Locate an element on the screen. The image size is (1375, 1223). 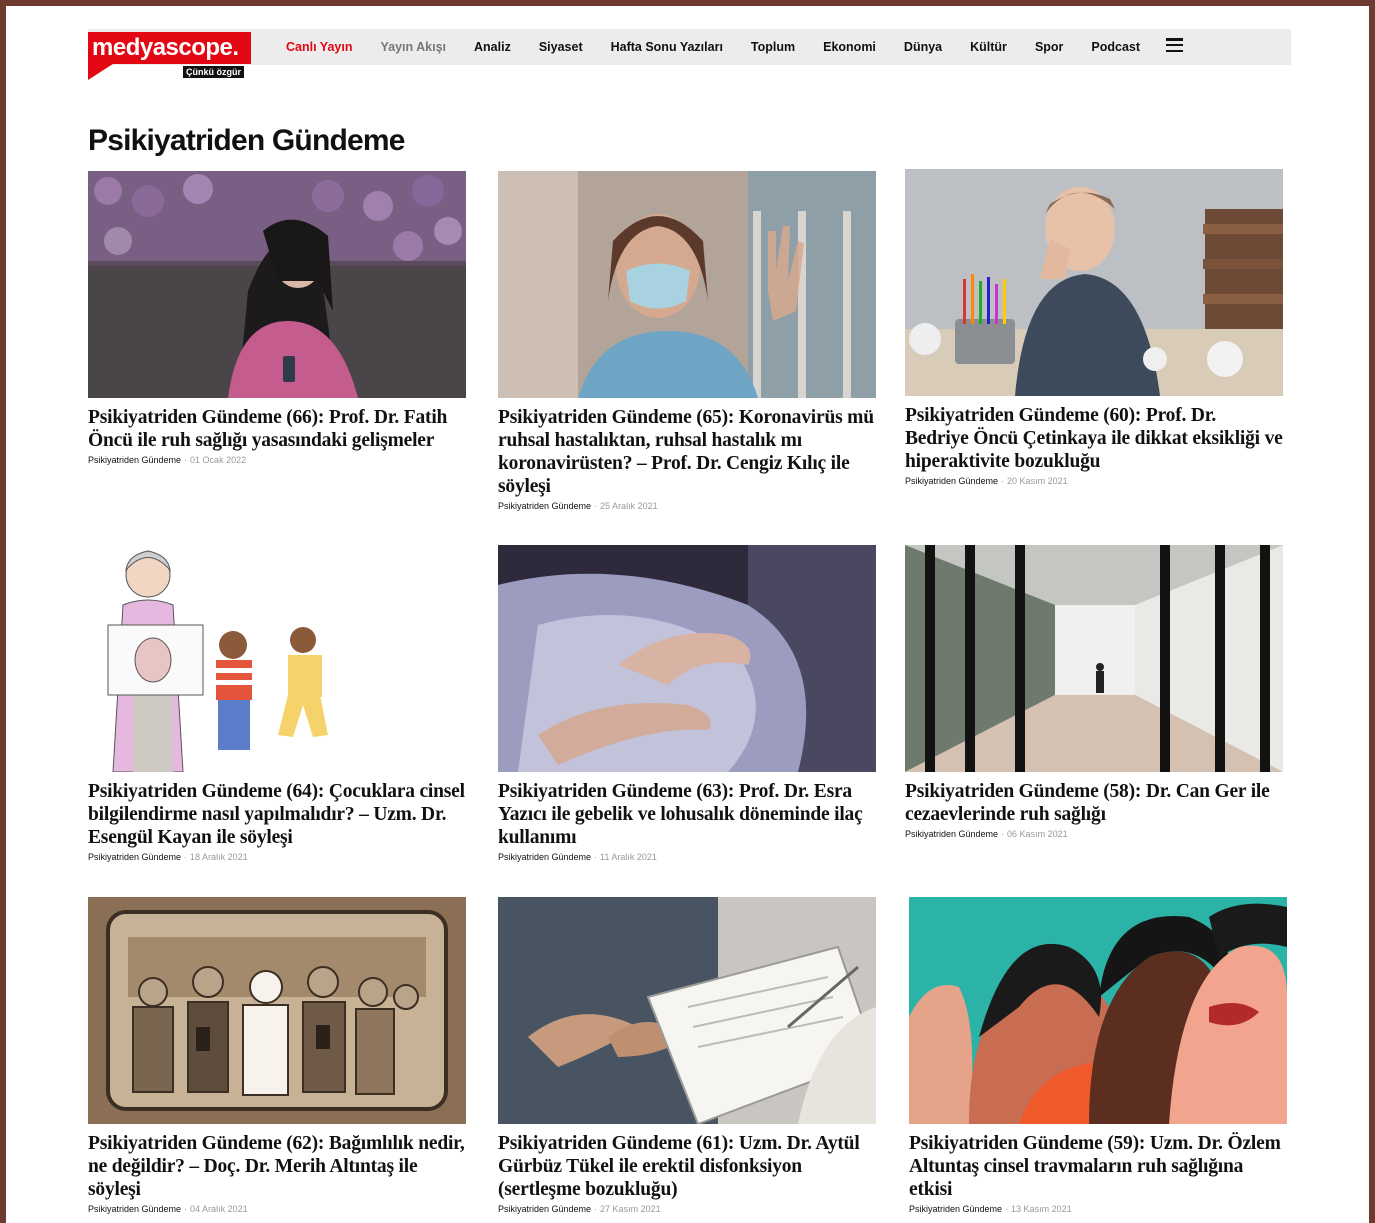
article-meta: Psikiyatriden Gündeme · 13 Kasım 2021 is located at coordinates (990, 1209).